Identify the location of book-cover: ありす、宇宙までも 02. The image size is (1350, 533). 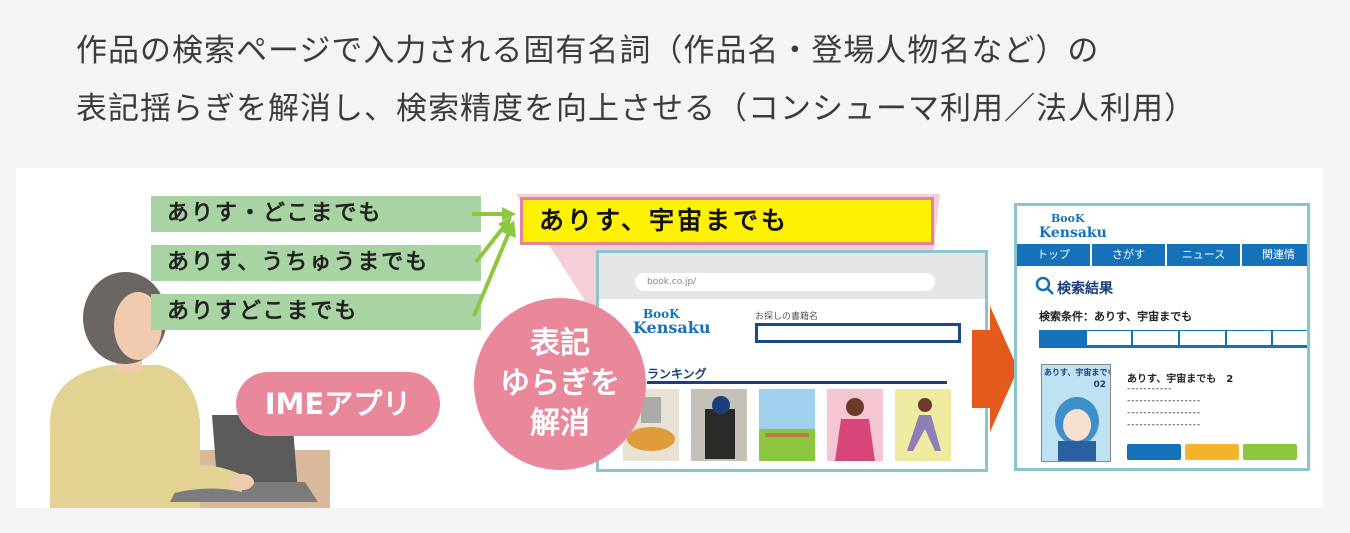
(1076, 413).